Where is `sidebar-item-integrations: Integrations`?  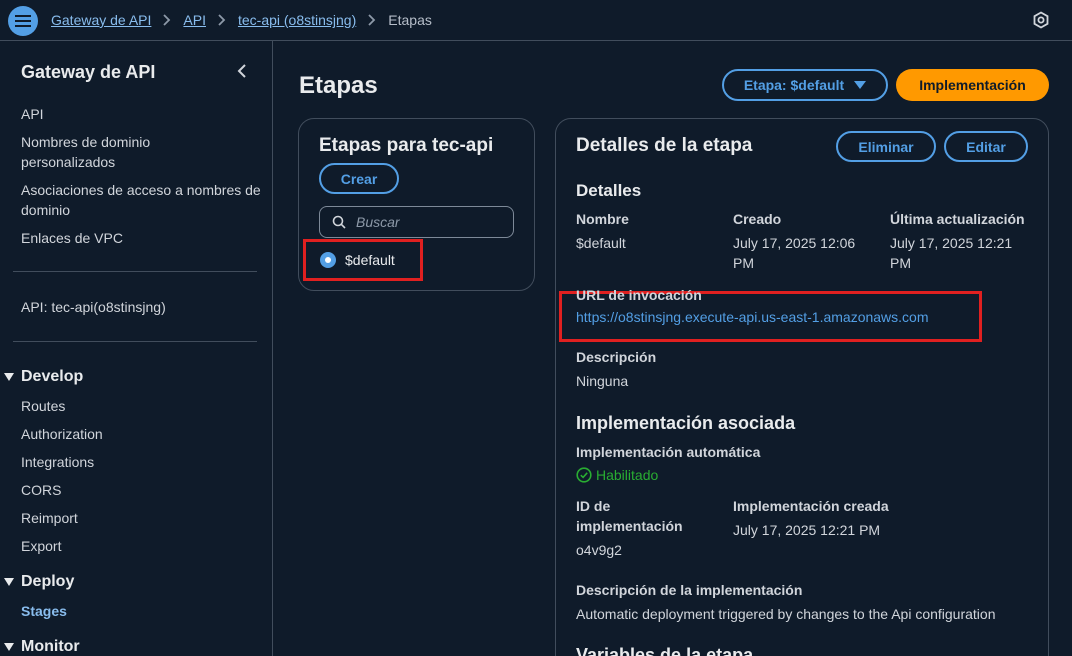 sidebar-item-integrations: Integrations is located at coordinates (141, 462).